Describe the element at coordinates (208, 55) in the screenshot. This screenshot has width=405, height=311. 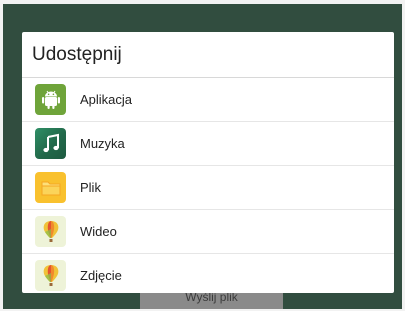
I see `dialog-title: Udostępnij` at that location.